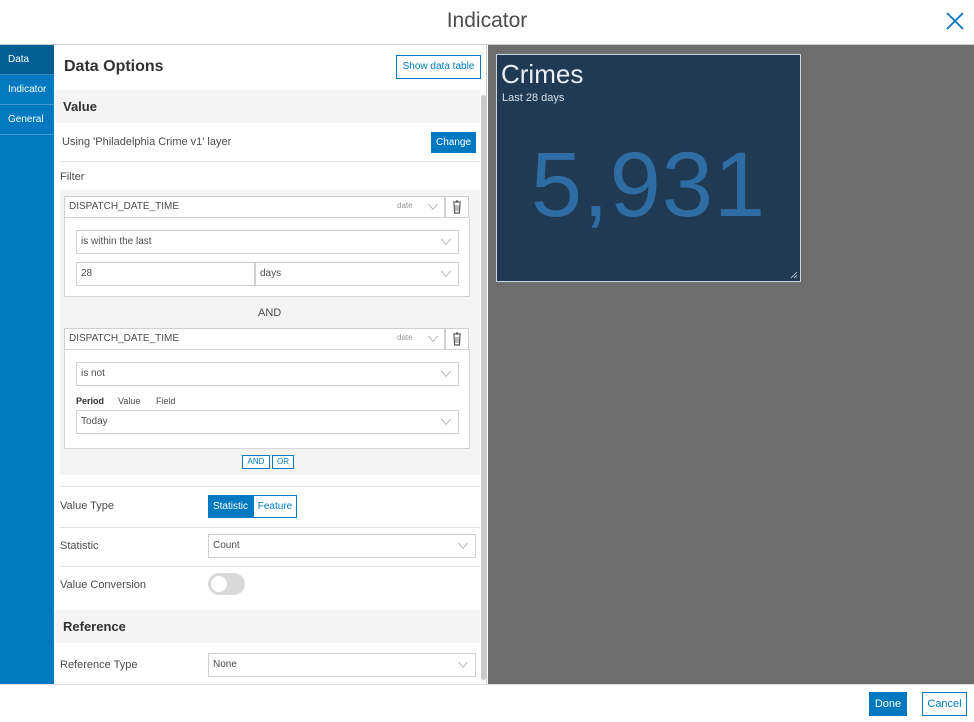  What do you see at coordinates (27, 90) in the screenshot?
I see `sidenav-item-indicator: Indicator` at bounding box center [27, 90].